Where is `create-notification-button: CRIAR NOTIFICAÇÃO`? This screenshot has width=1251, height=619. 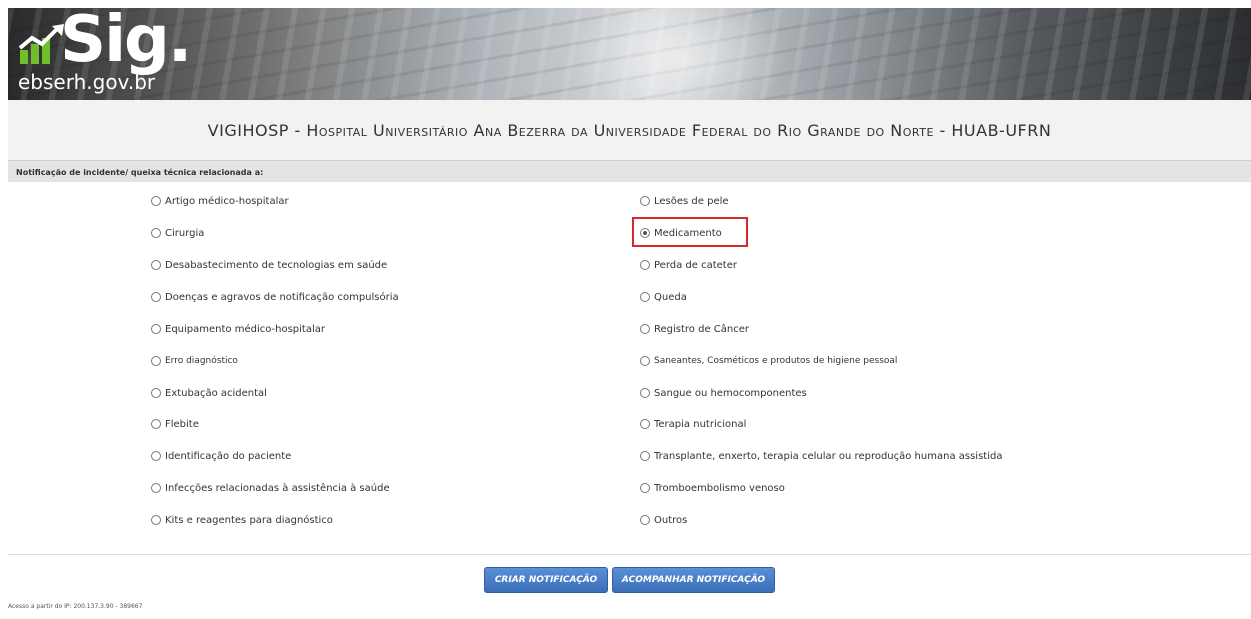 create-notification-button: CRIAR NOTIFICAÇÃO is located at coordinates (546, 580).